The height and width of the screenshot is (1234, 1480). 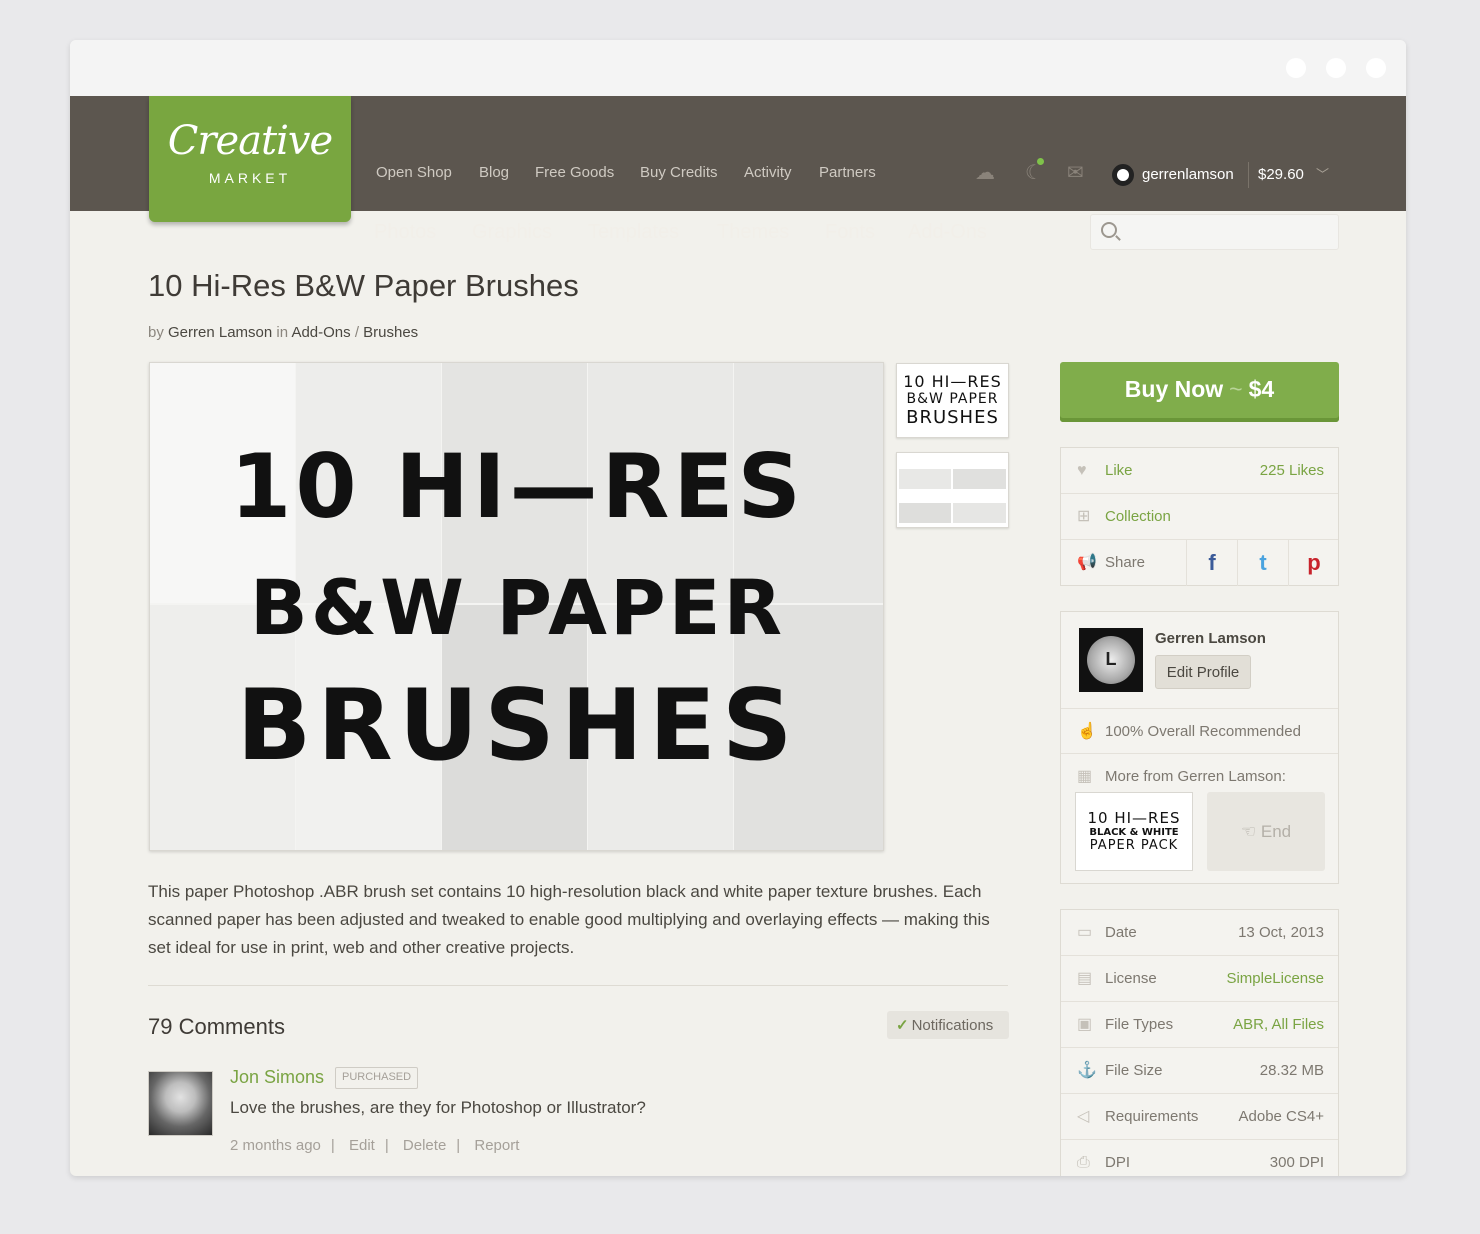 I want to click on thumbnail-text: 10 HI—RES, so click(x=952, y=381).